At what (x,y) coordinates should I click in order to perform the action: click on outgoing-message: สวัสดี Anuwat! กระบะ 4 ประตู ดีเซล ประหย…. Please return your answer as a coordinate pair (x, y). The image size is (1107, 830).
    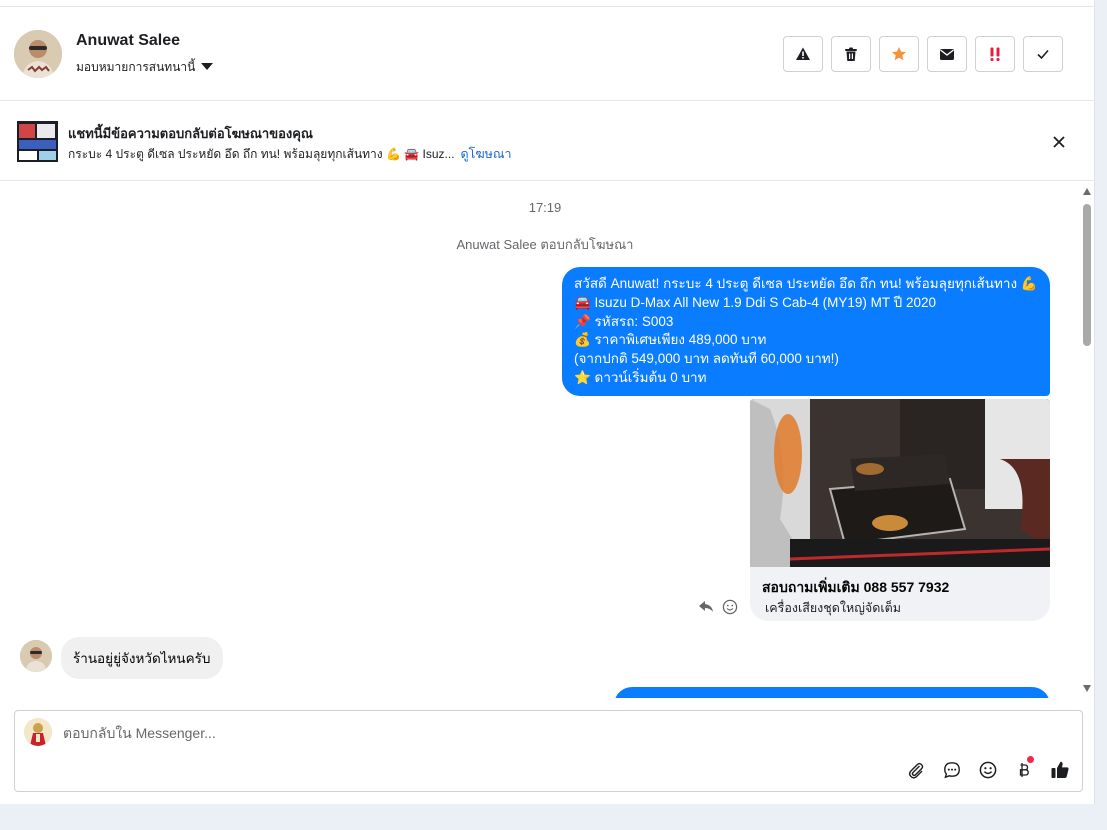
    Looking at the image, I should click on (806, 331).